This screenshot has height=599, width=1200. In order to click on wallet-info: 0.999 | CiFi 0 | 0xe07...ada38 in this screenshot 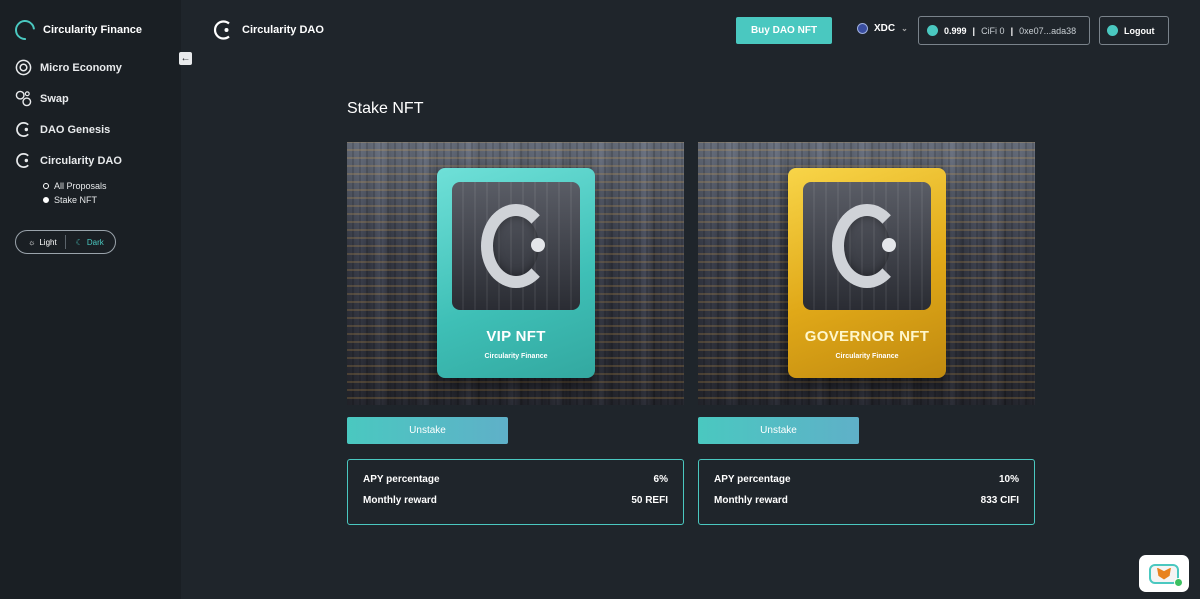, I will do `click(1004, 30)`.